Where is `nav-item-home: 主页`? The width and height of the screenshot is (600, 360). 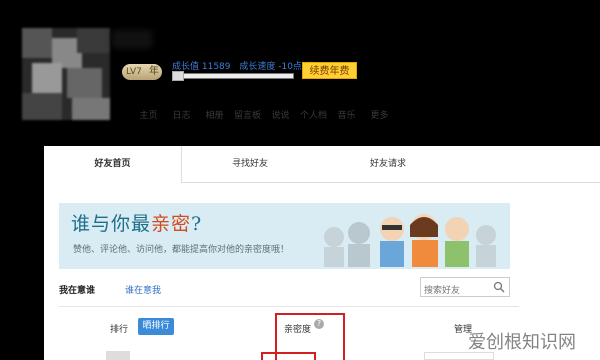 nav-item-home: 主页 is located at coordinates (148, 114).